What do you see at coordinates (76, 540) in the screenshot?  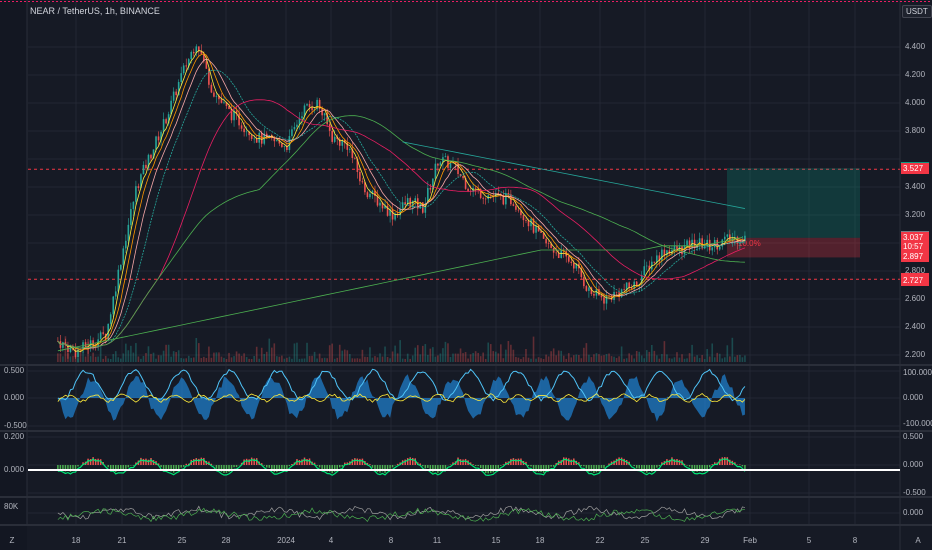 I see `time-axis-label: 18` at bounding box center [76, 540].